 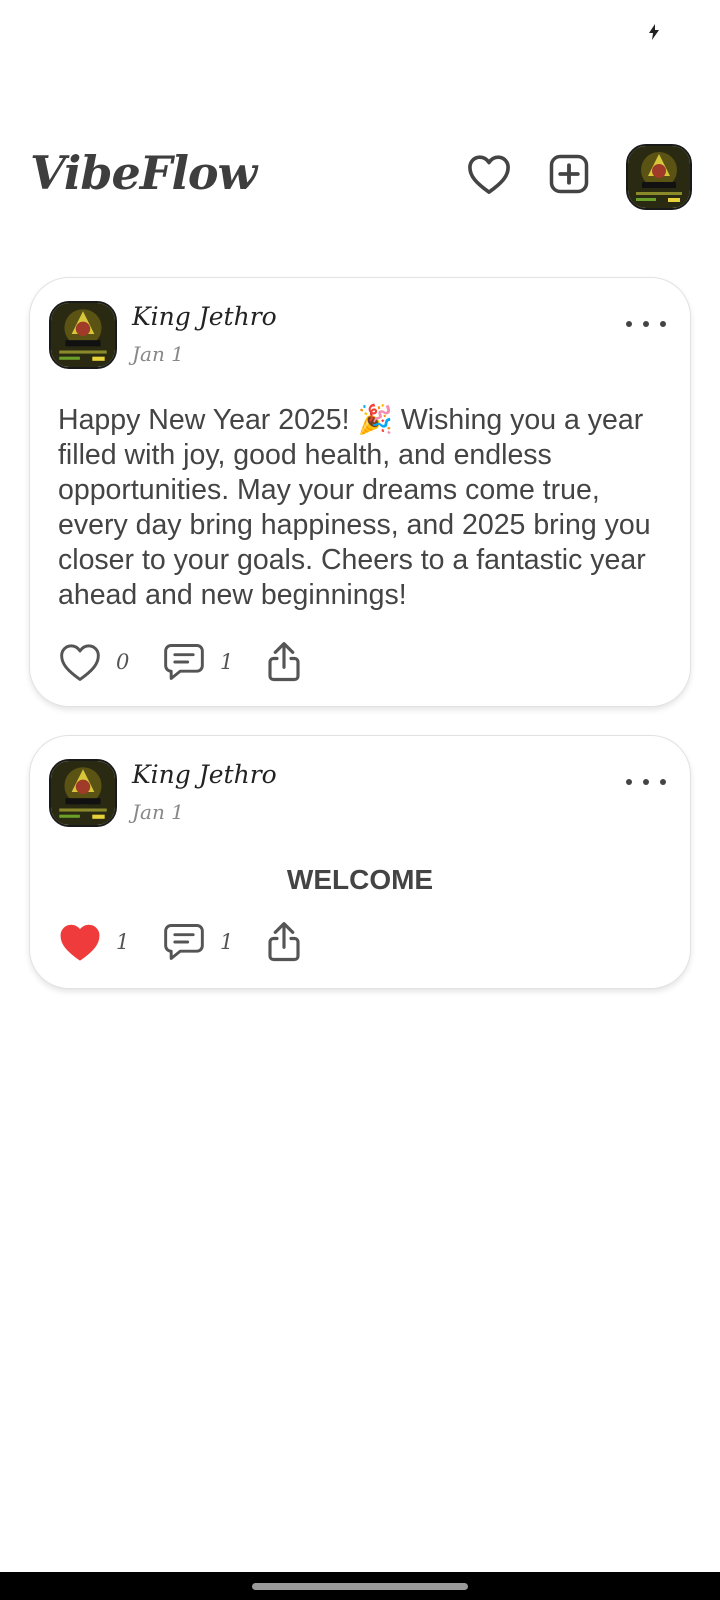 What do you see at coordinates (654, 32) in the screenshot?
I see `charging-icon` at bounding box center [654, 32].